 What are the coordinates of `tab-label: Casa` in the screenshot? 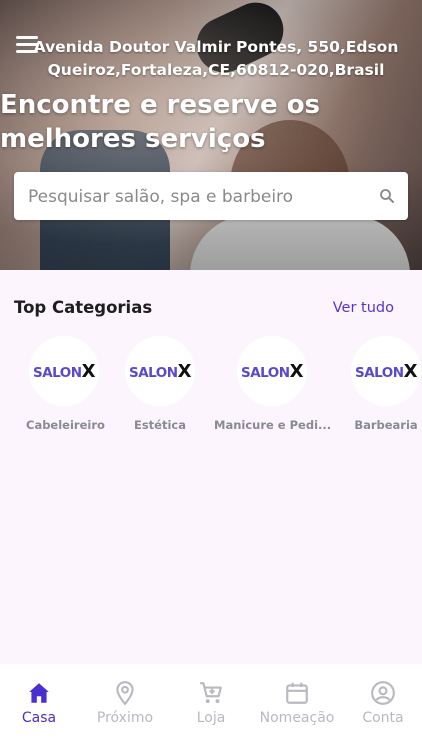 It's located at (39, 718).